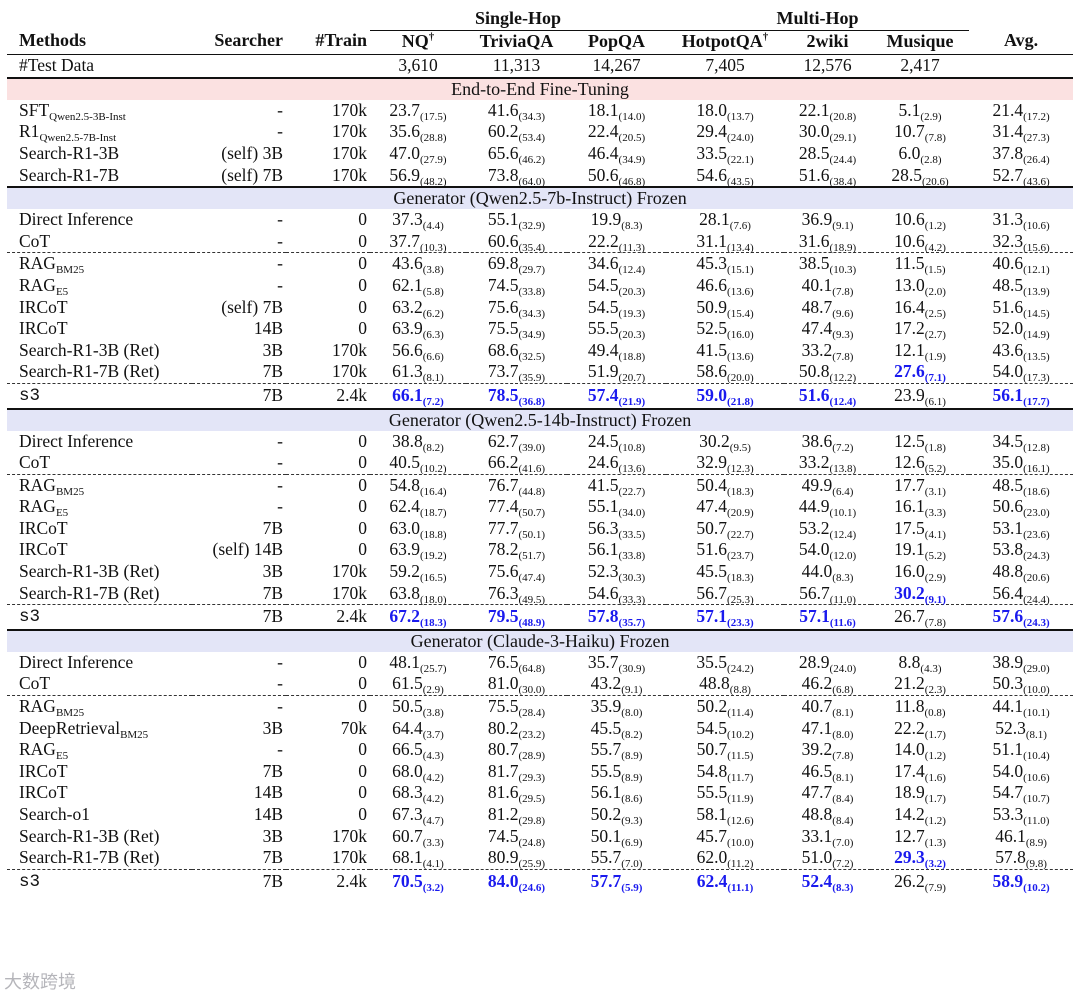  What do you see at coordinates (30, 881) in the screenshot?
I see `method-name: s3` at bounding box center [30, 881].